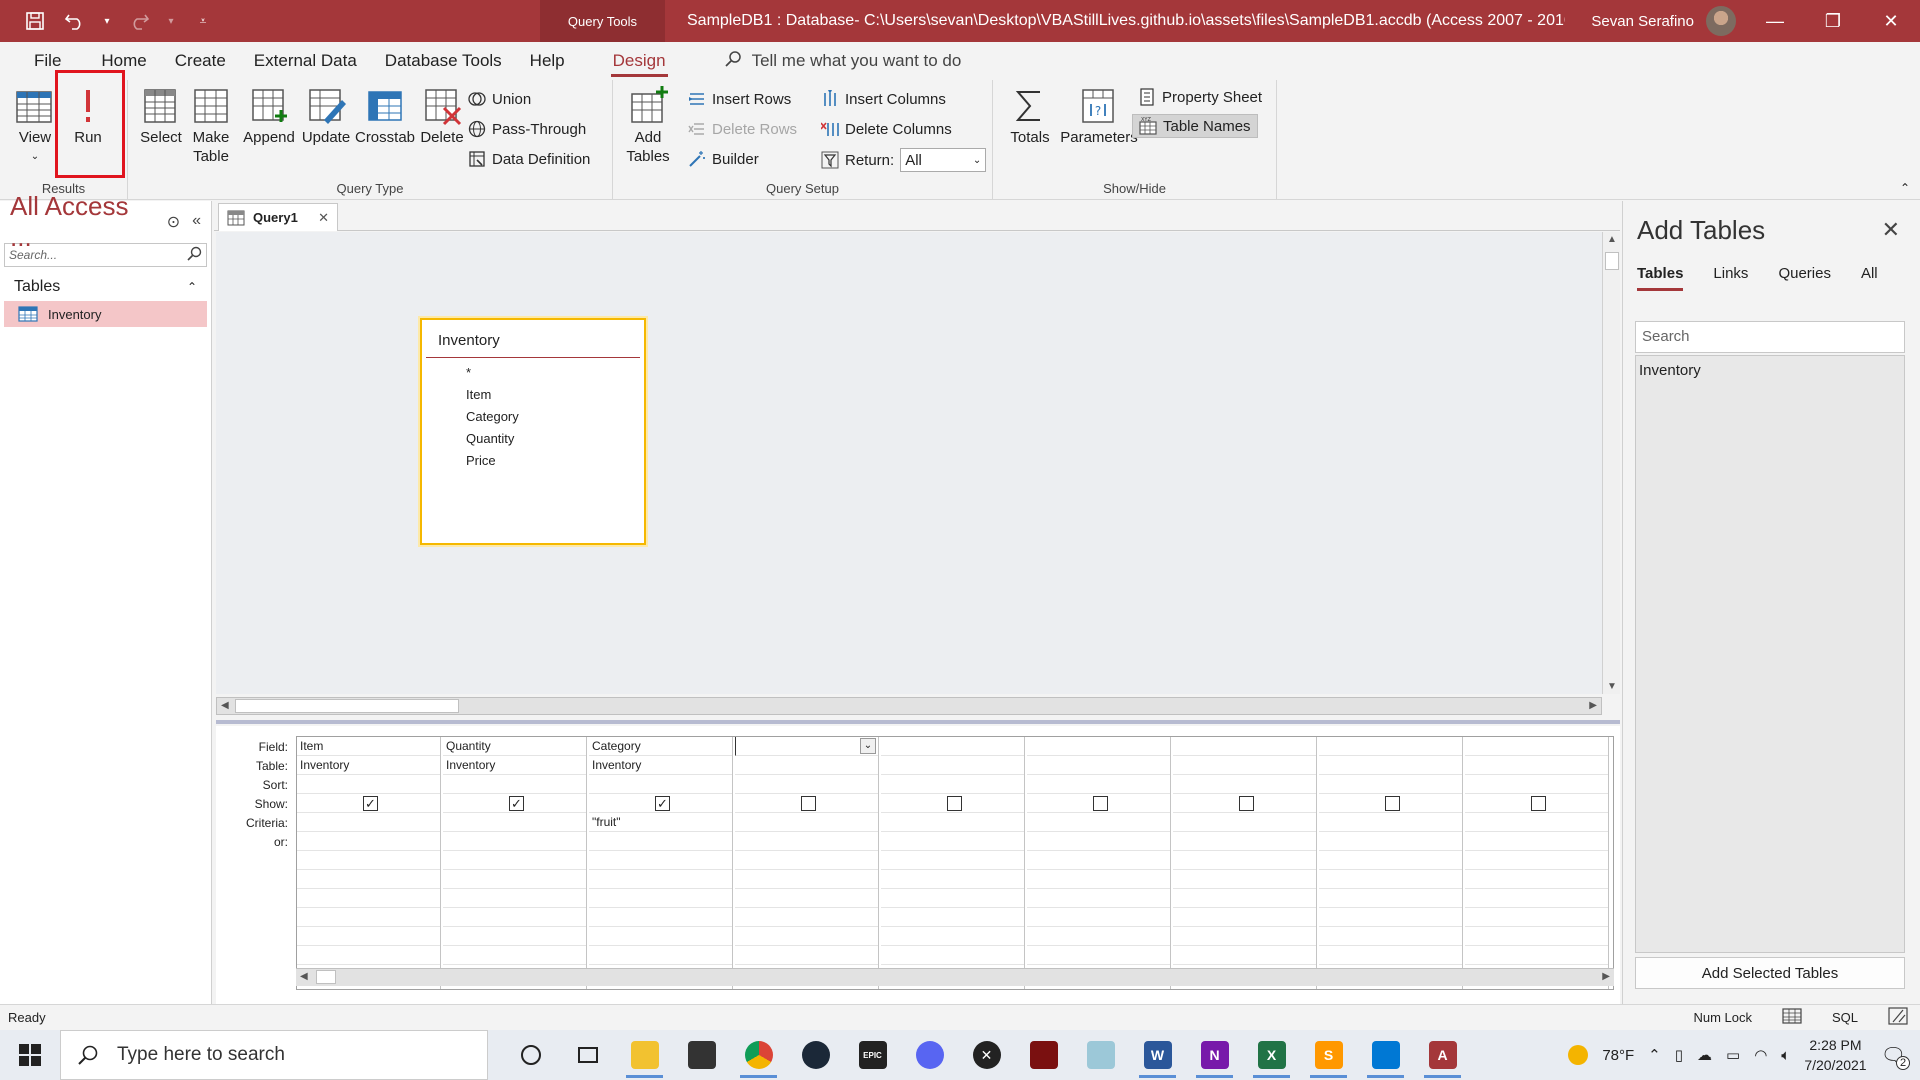 This screenshot has height=1080, width=1920. Describe the element at coordinates (660, 822) in the screenshot. I see `grid-cell-criteria: "fruit"` at that location.